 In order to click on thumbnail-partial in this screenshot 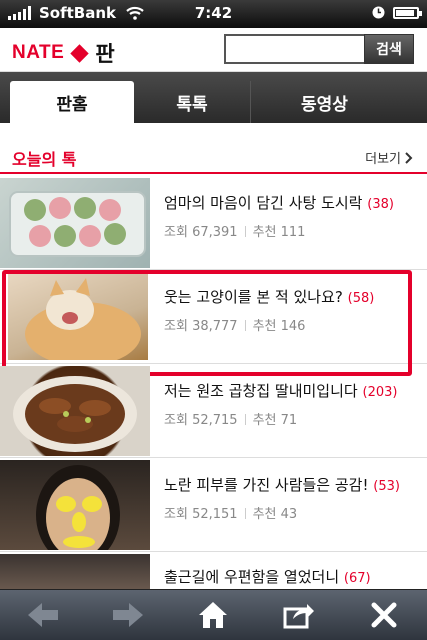, I will do `click(75, 573)`.